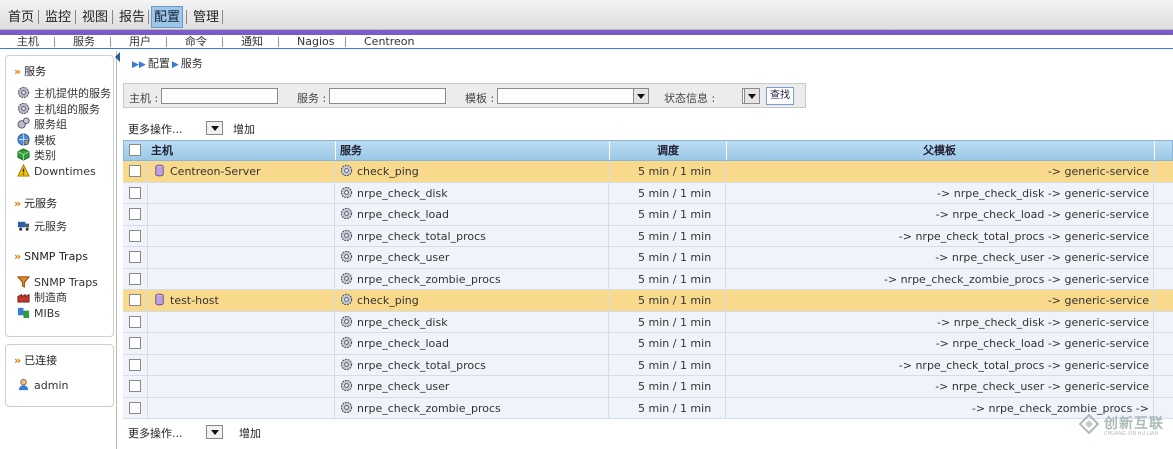 The height and width of the screenshot is (449, 1173). Describe the element at coordinates (95, 17) in the screenshot. I see `nav-tab-views: 视图` at that location.